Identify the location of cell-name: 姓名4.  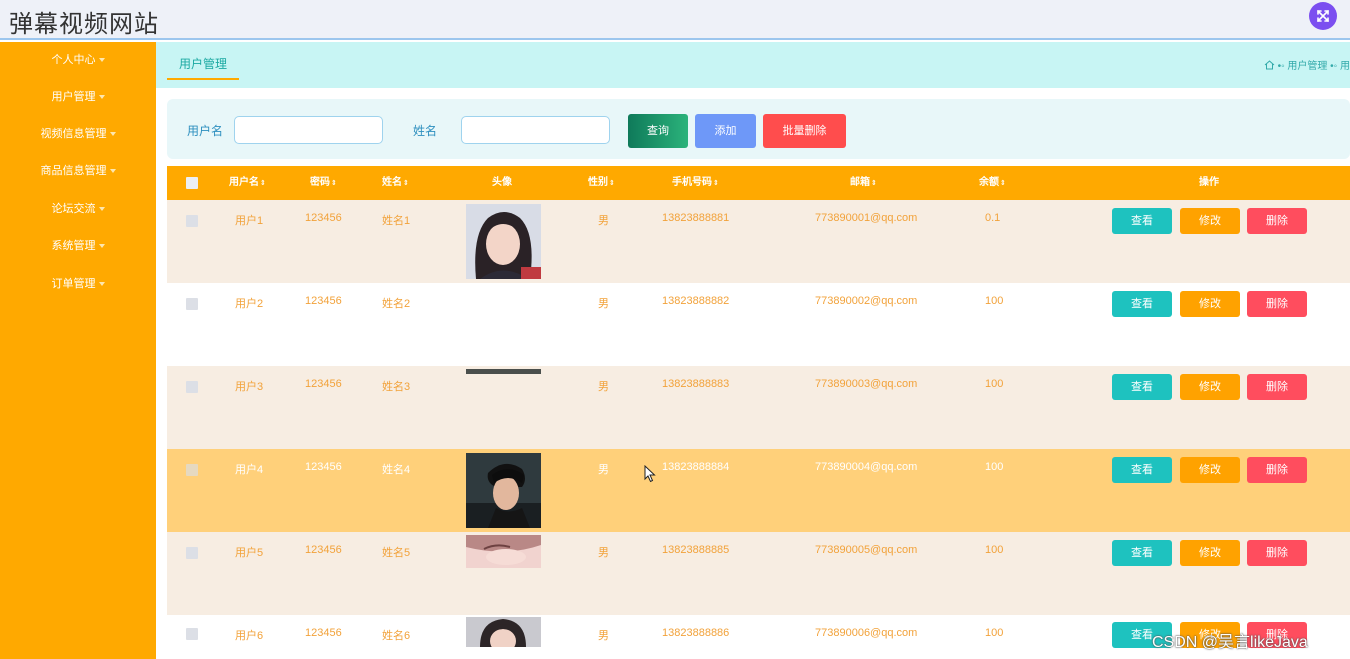
(396, 470).